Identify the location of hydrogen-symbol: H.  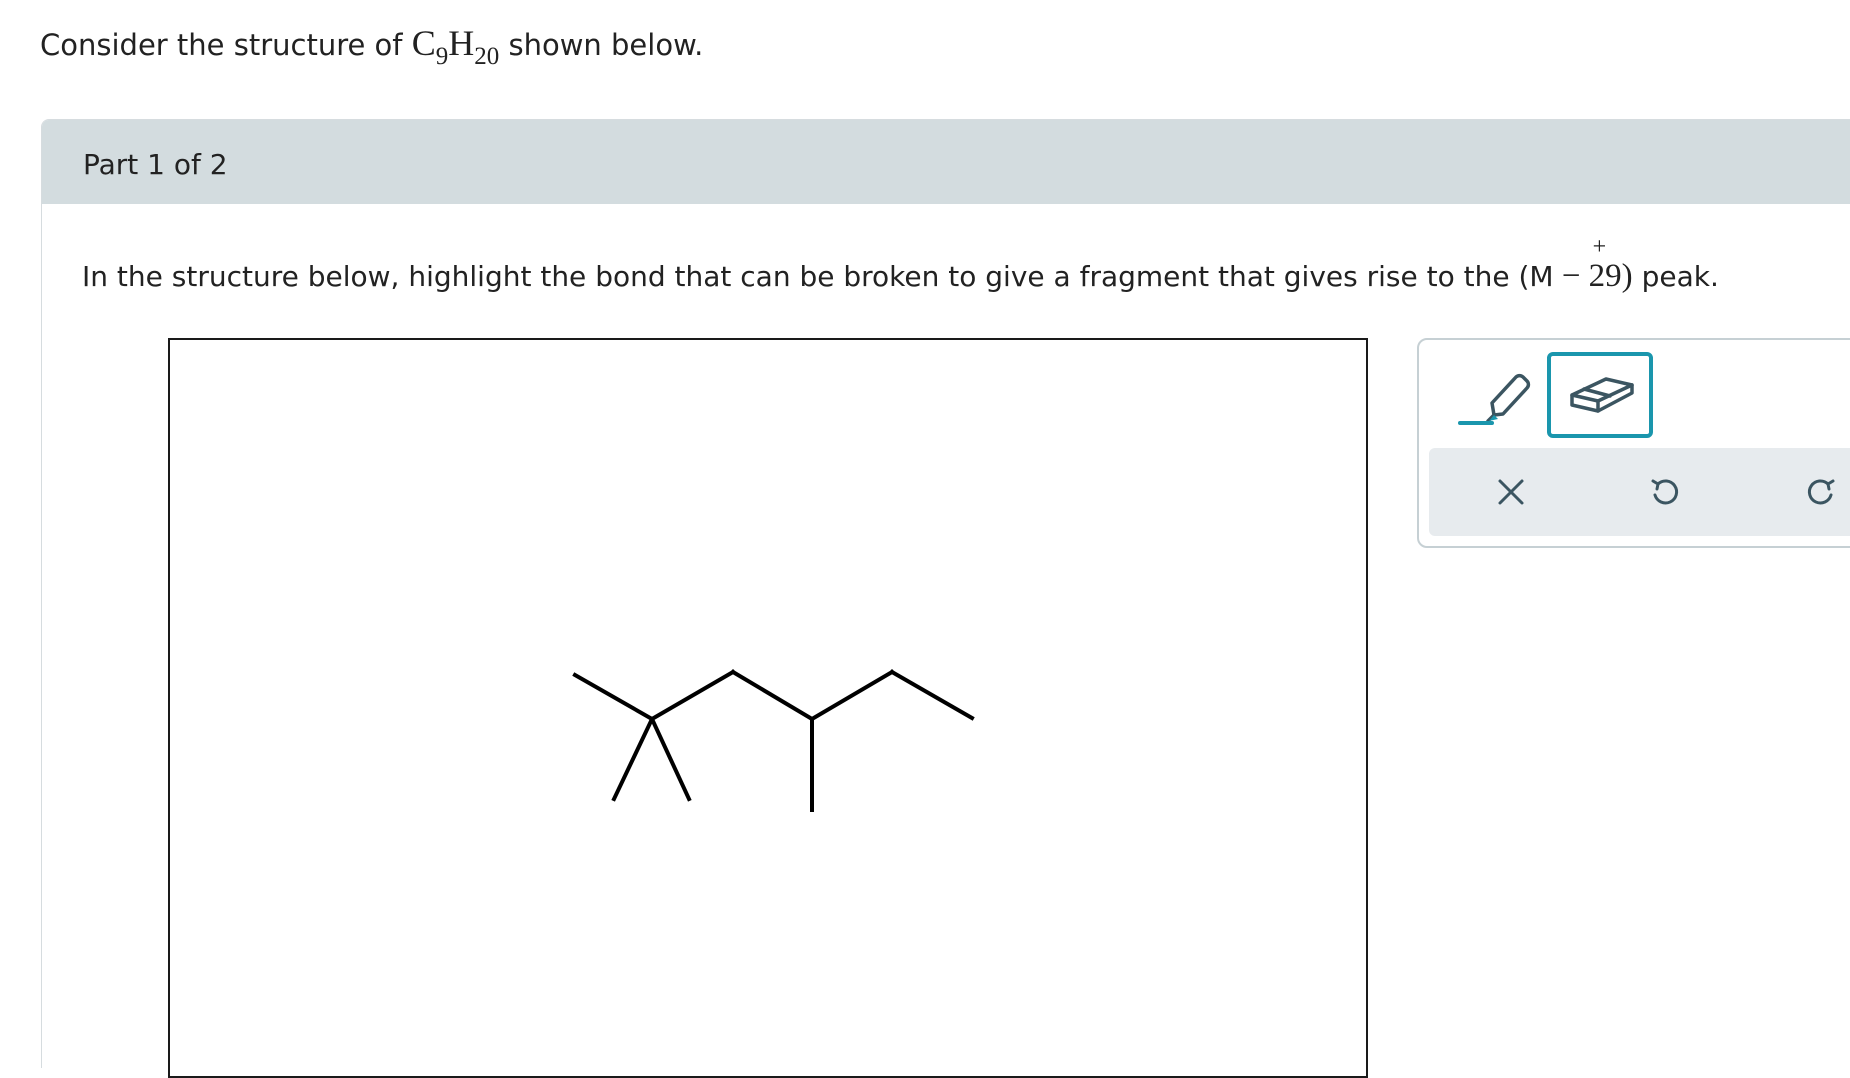
(461, 43).